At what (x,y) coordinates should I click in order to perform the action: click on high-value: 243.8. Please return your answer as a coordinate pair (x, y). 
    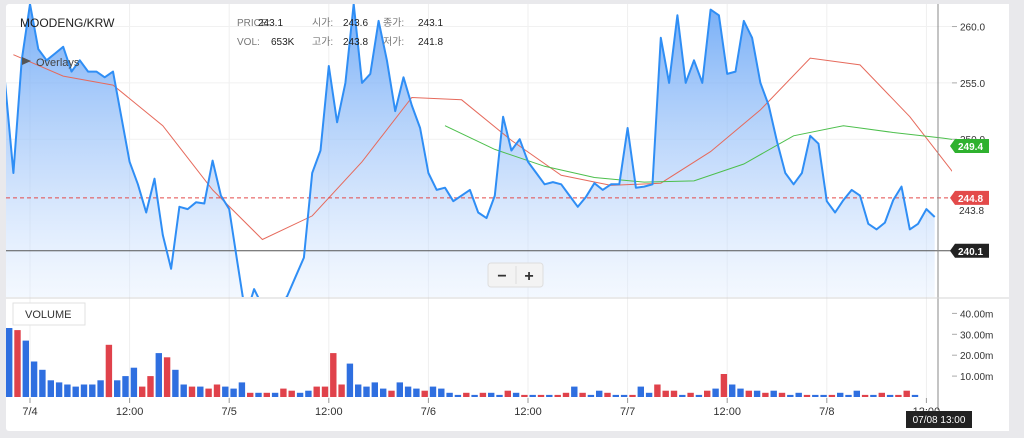
    Looking at the image, I should click on (355, 42).